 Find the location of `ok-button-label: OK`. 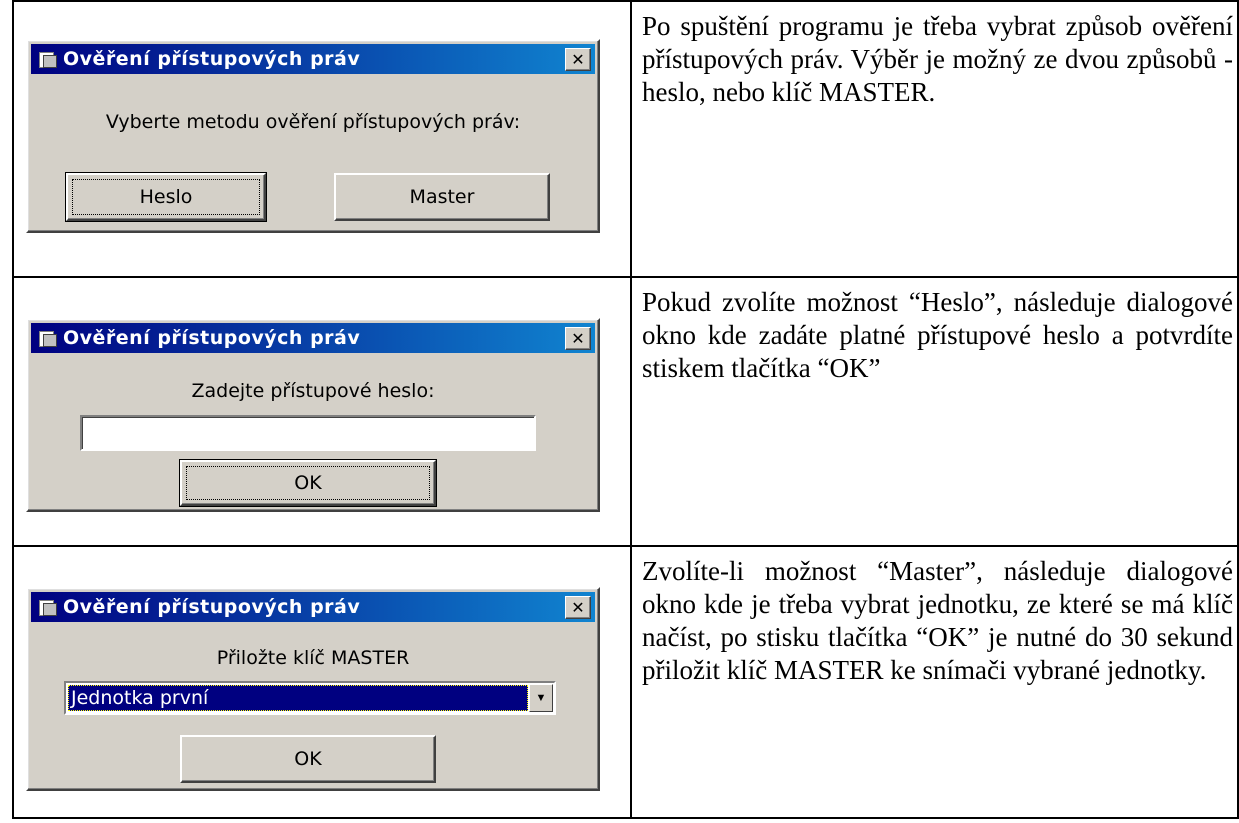

ok-button-label: OK is located at coordinates (308, 759).